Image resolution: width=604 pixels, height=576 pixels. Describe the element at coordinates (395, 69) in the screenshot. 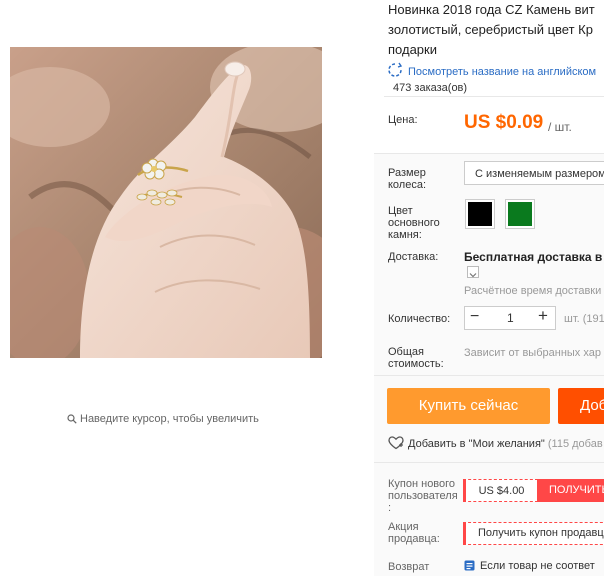

I see `translate-icon` at that location.